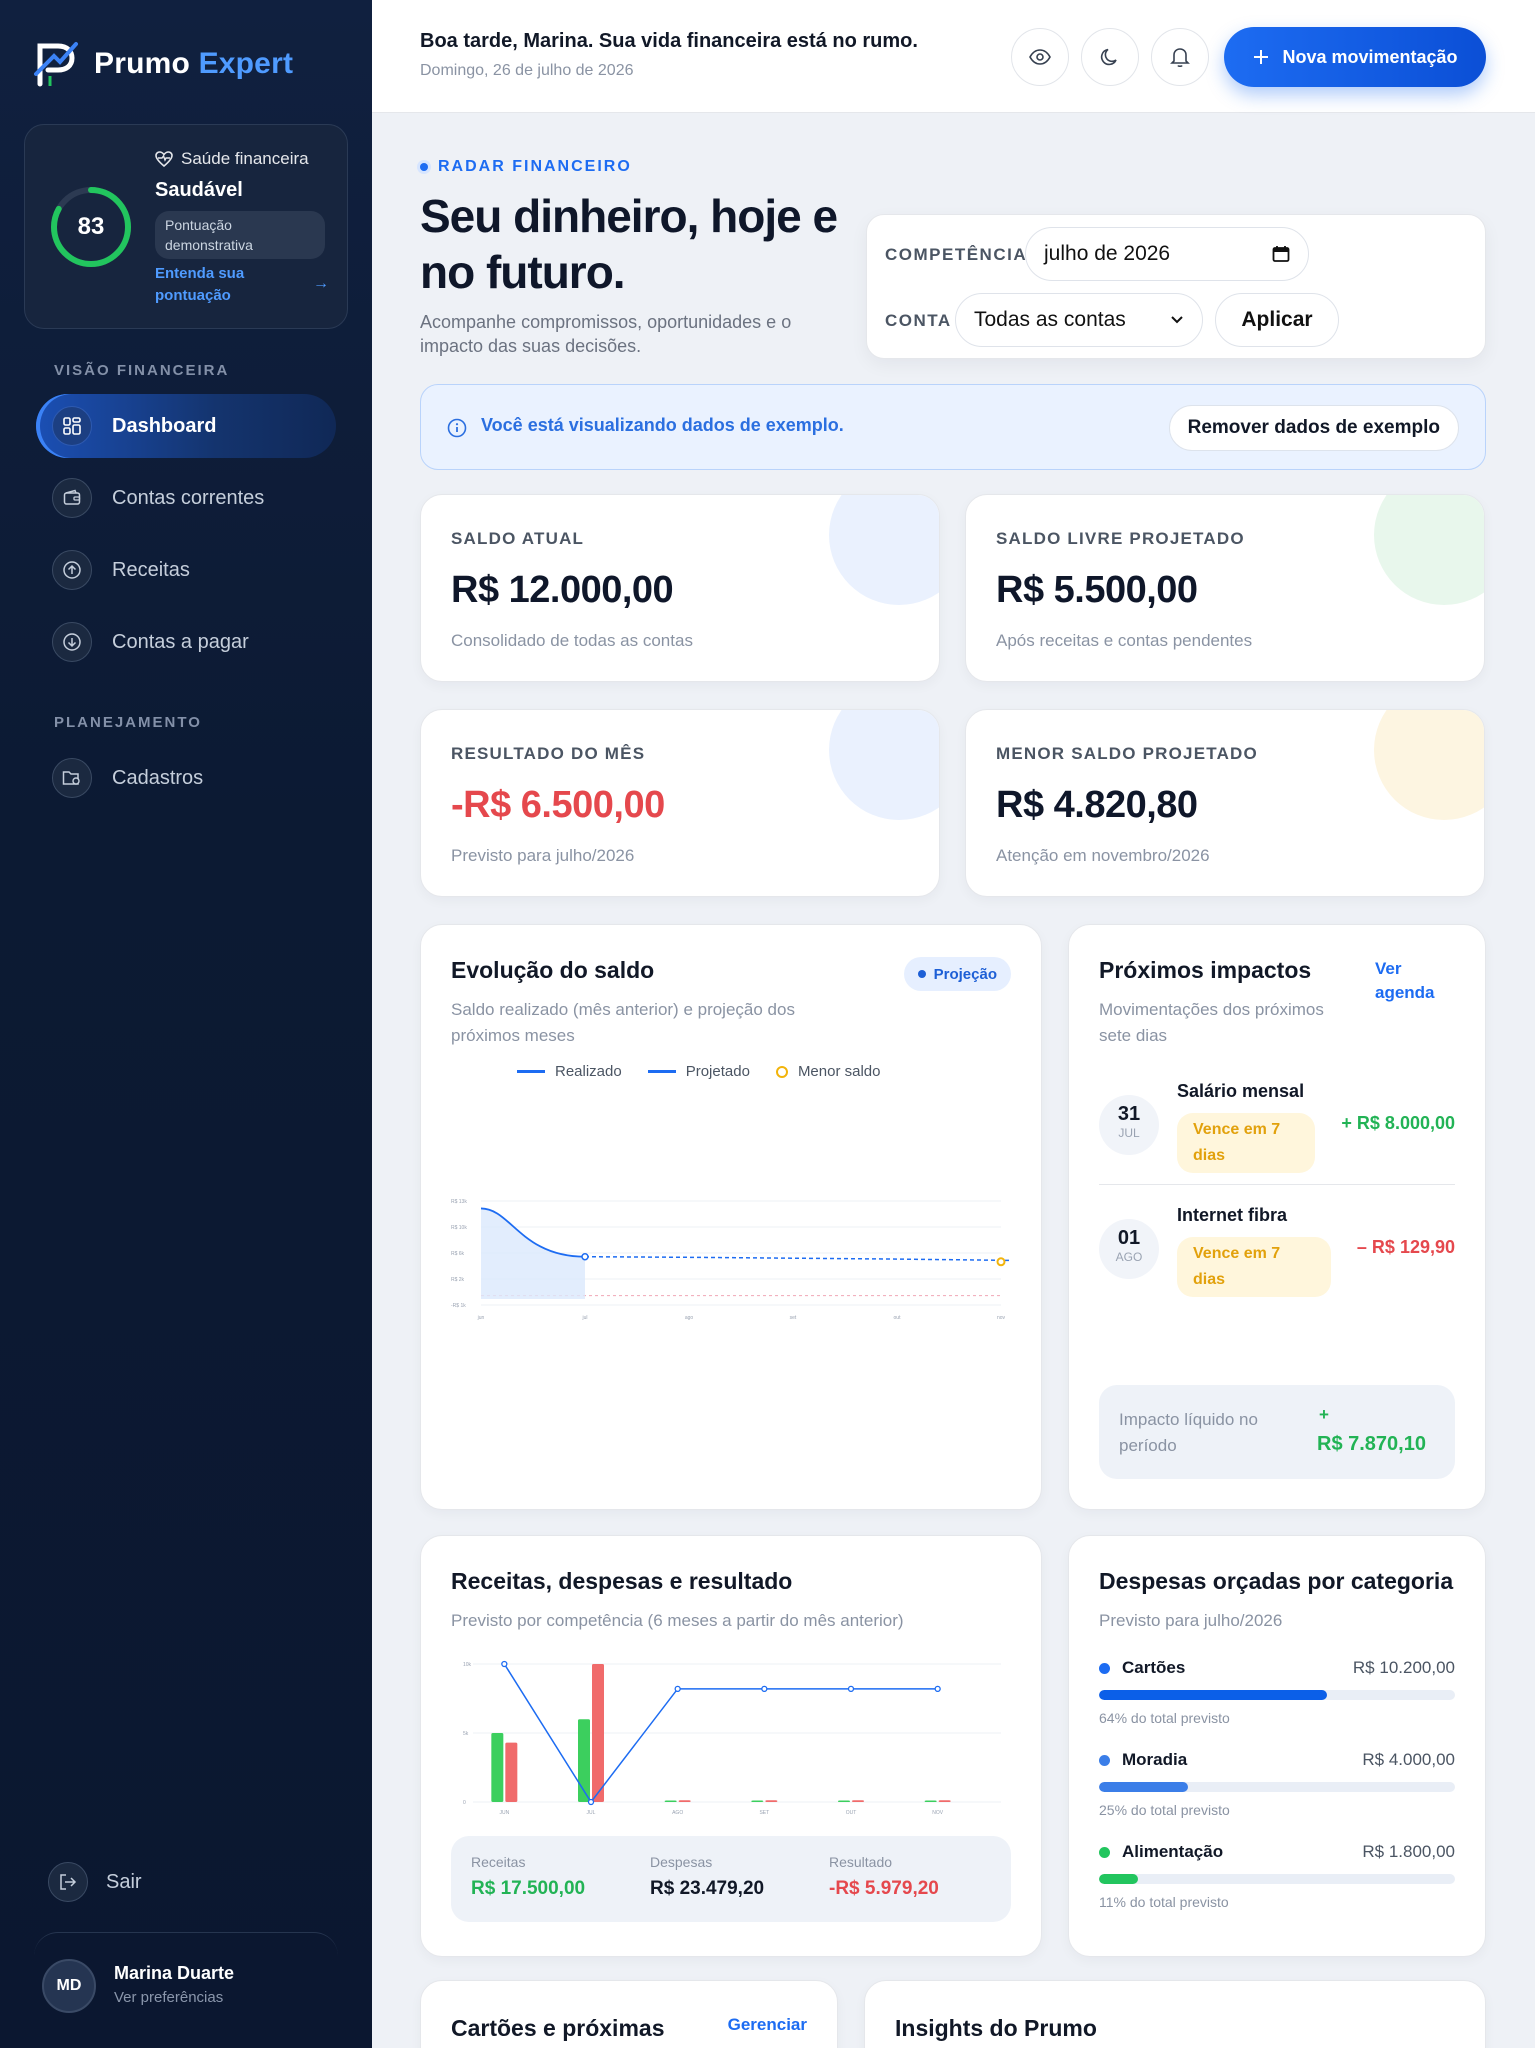 The image size is (1535, 2048). Describe the element at coordinates (1324, 1414) in the screenshot. I see `net-impact-sign: +` at that location.